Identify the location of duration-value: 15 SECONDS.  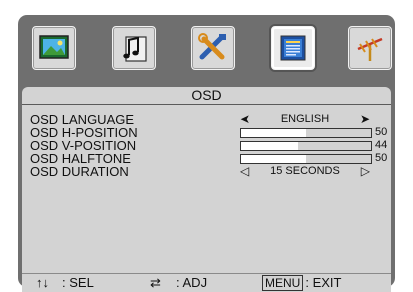
(305, 171).